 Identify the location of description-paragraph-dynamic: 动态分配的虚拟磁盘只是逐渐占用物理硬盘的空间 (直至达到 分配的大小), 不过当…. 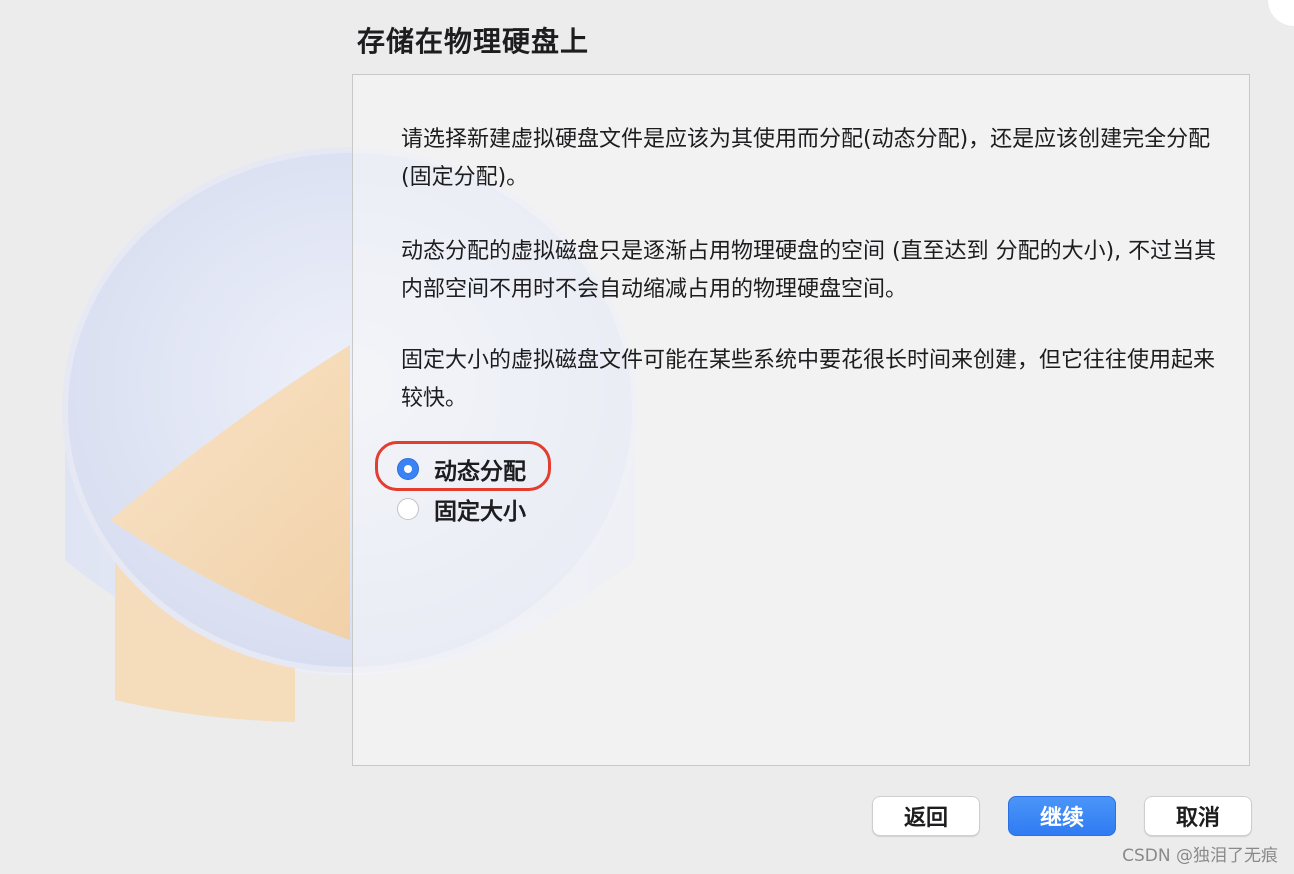
(809, 270).